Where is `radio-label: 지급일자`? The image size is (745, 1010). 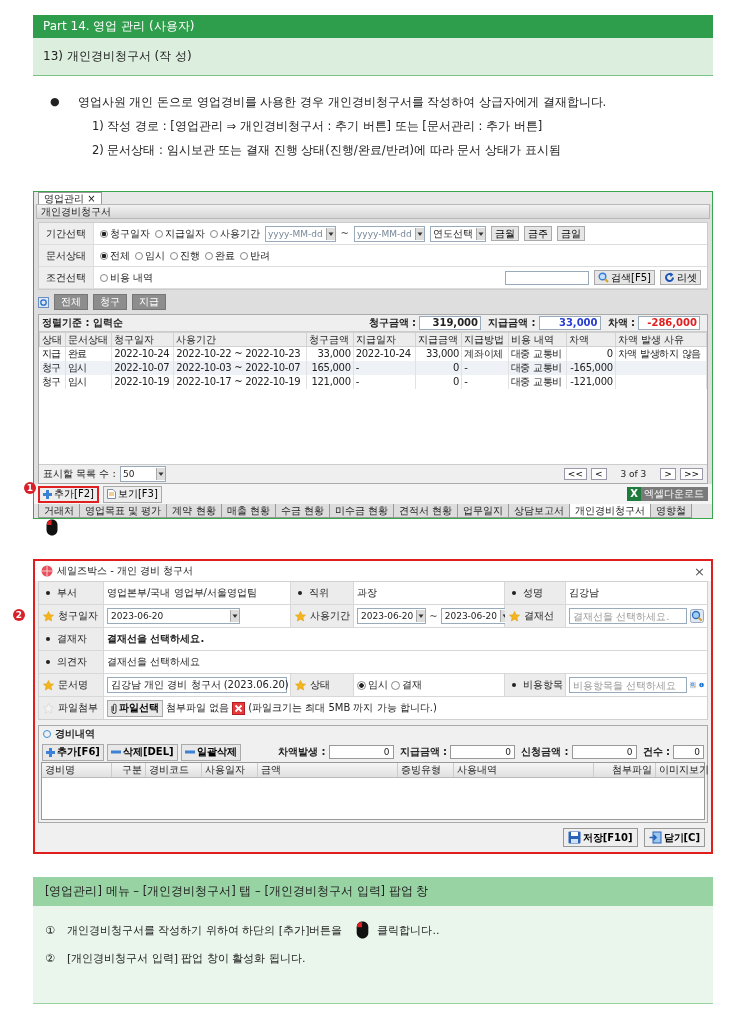 radio-label: 지급일자 is located at coordinates (185, 233).